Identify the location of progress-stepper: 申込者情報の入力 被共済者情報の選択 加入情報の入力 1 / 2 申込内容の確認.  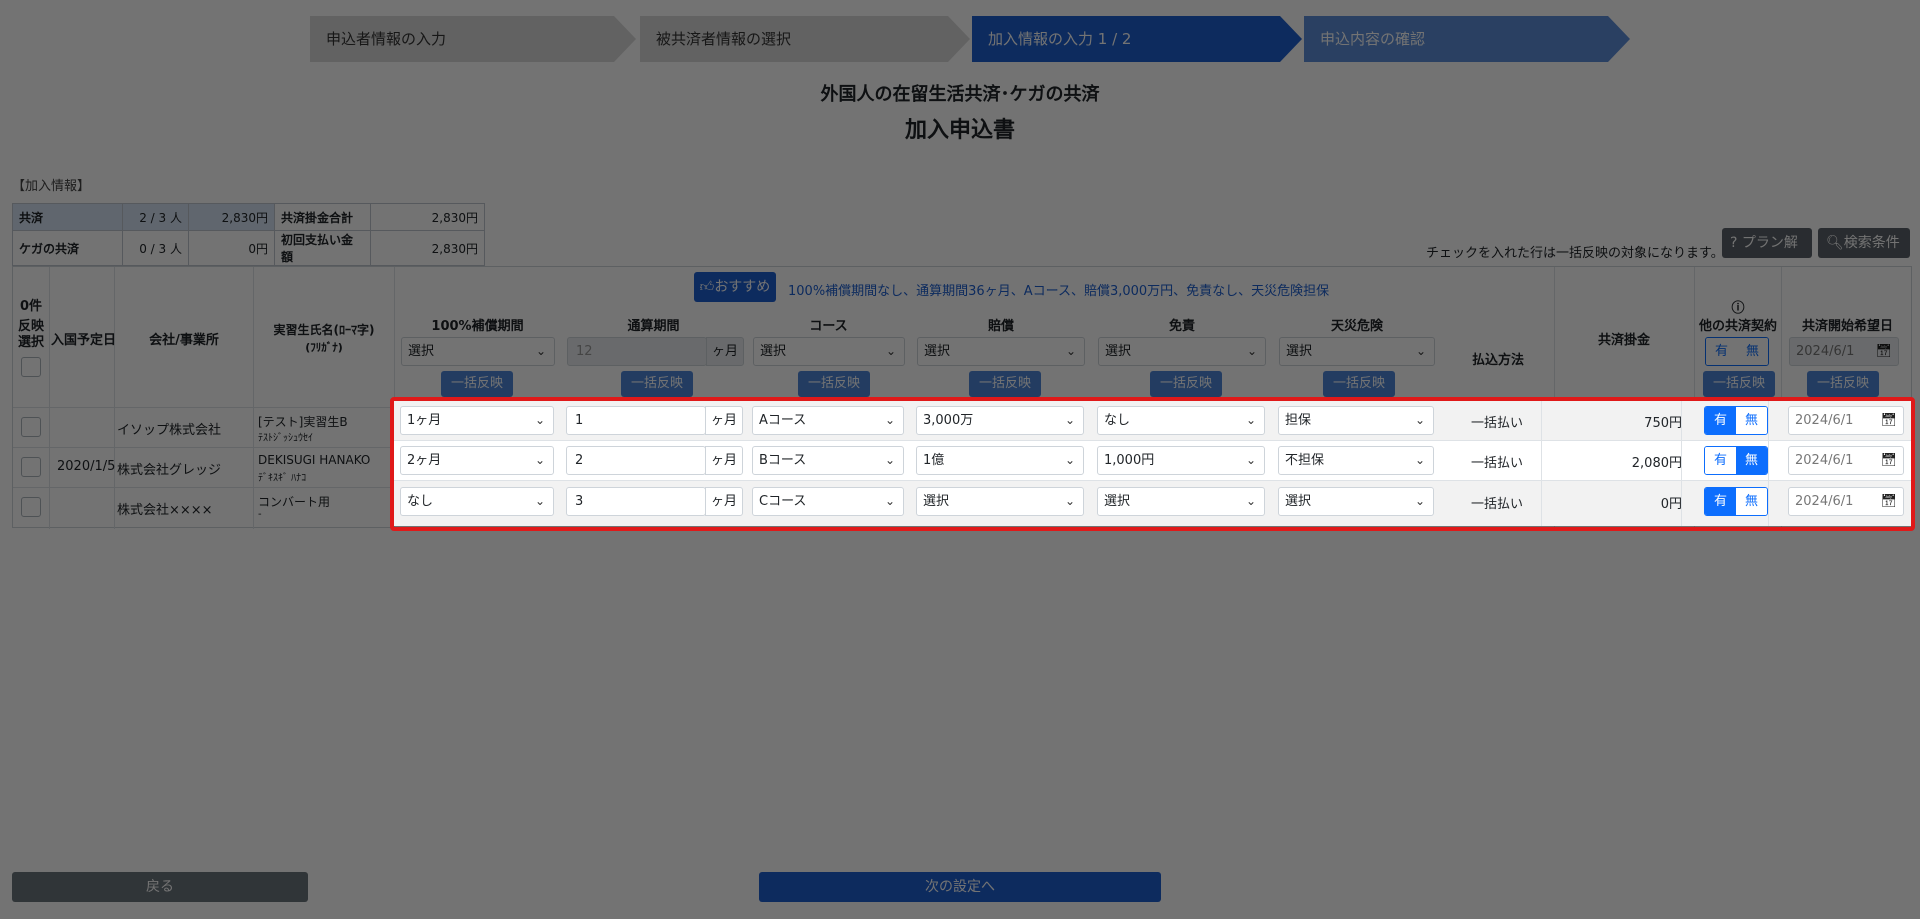
(975, 39).